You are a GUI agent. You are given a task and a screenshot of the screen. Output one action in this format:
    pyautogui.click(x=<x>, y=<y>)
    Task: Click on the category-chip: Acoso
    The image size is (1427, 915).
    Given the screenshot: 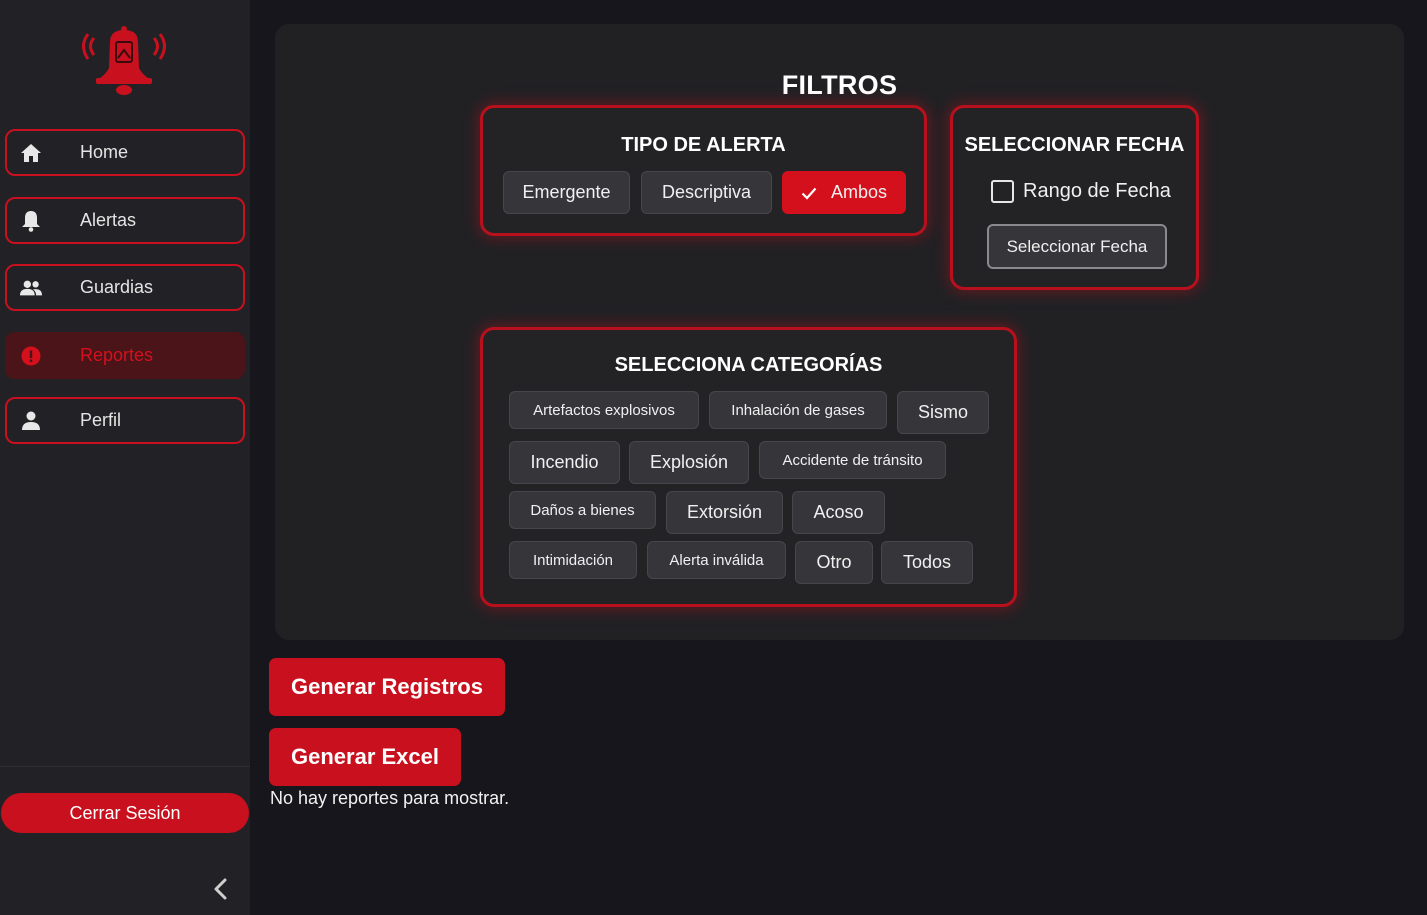 What is the action you would take?
    pyautogui.click(x=838, y=512)
    